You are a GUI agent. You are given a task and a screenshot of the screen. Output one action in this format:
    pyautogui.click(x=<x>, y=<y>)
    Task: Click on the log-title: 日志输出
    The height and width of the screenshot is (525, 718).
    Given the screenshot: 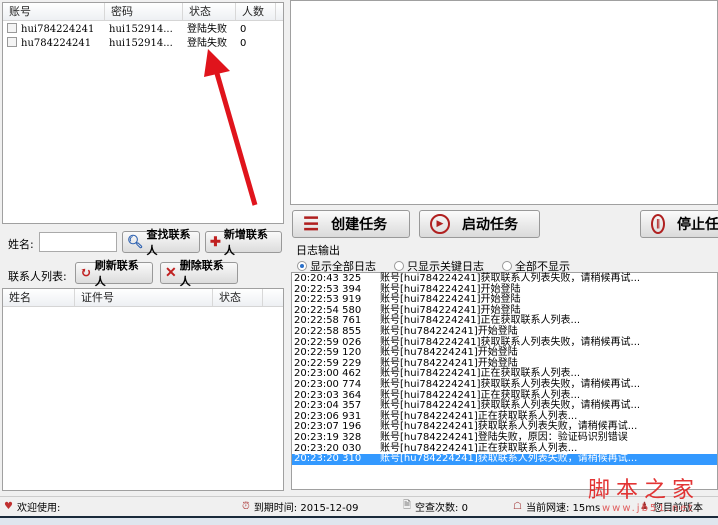 What is the action you would take?
    pyautogui.click(x=318, y=250)
    